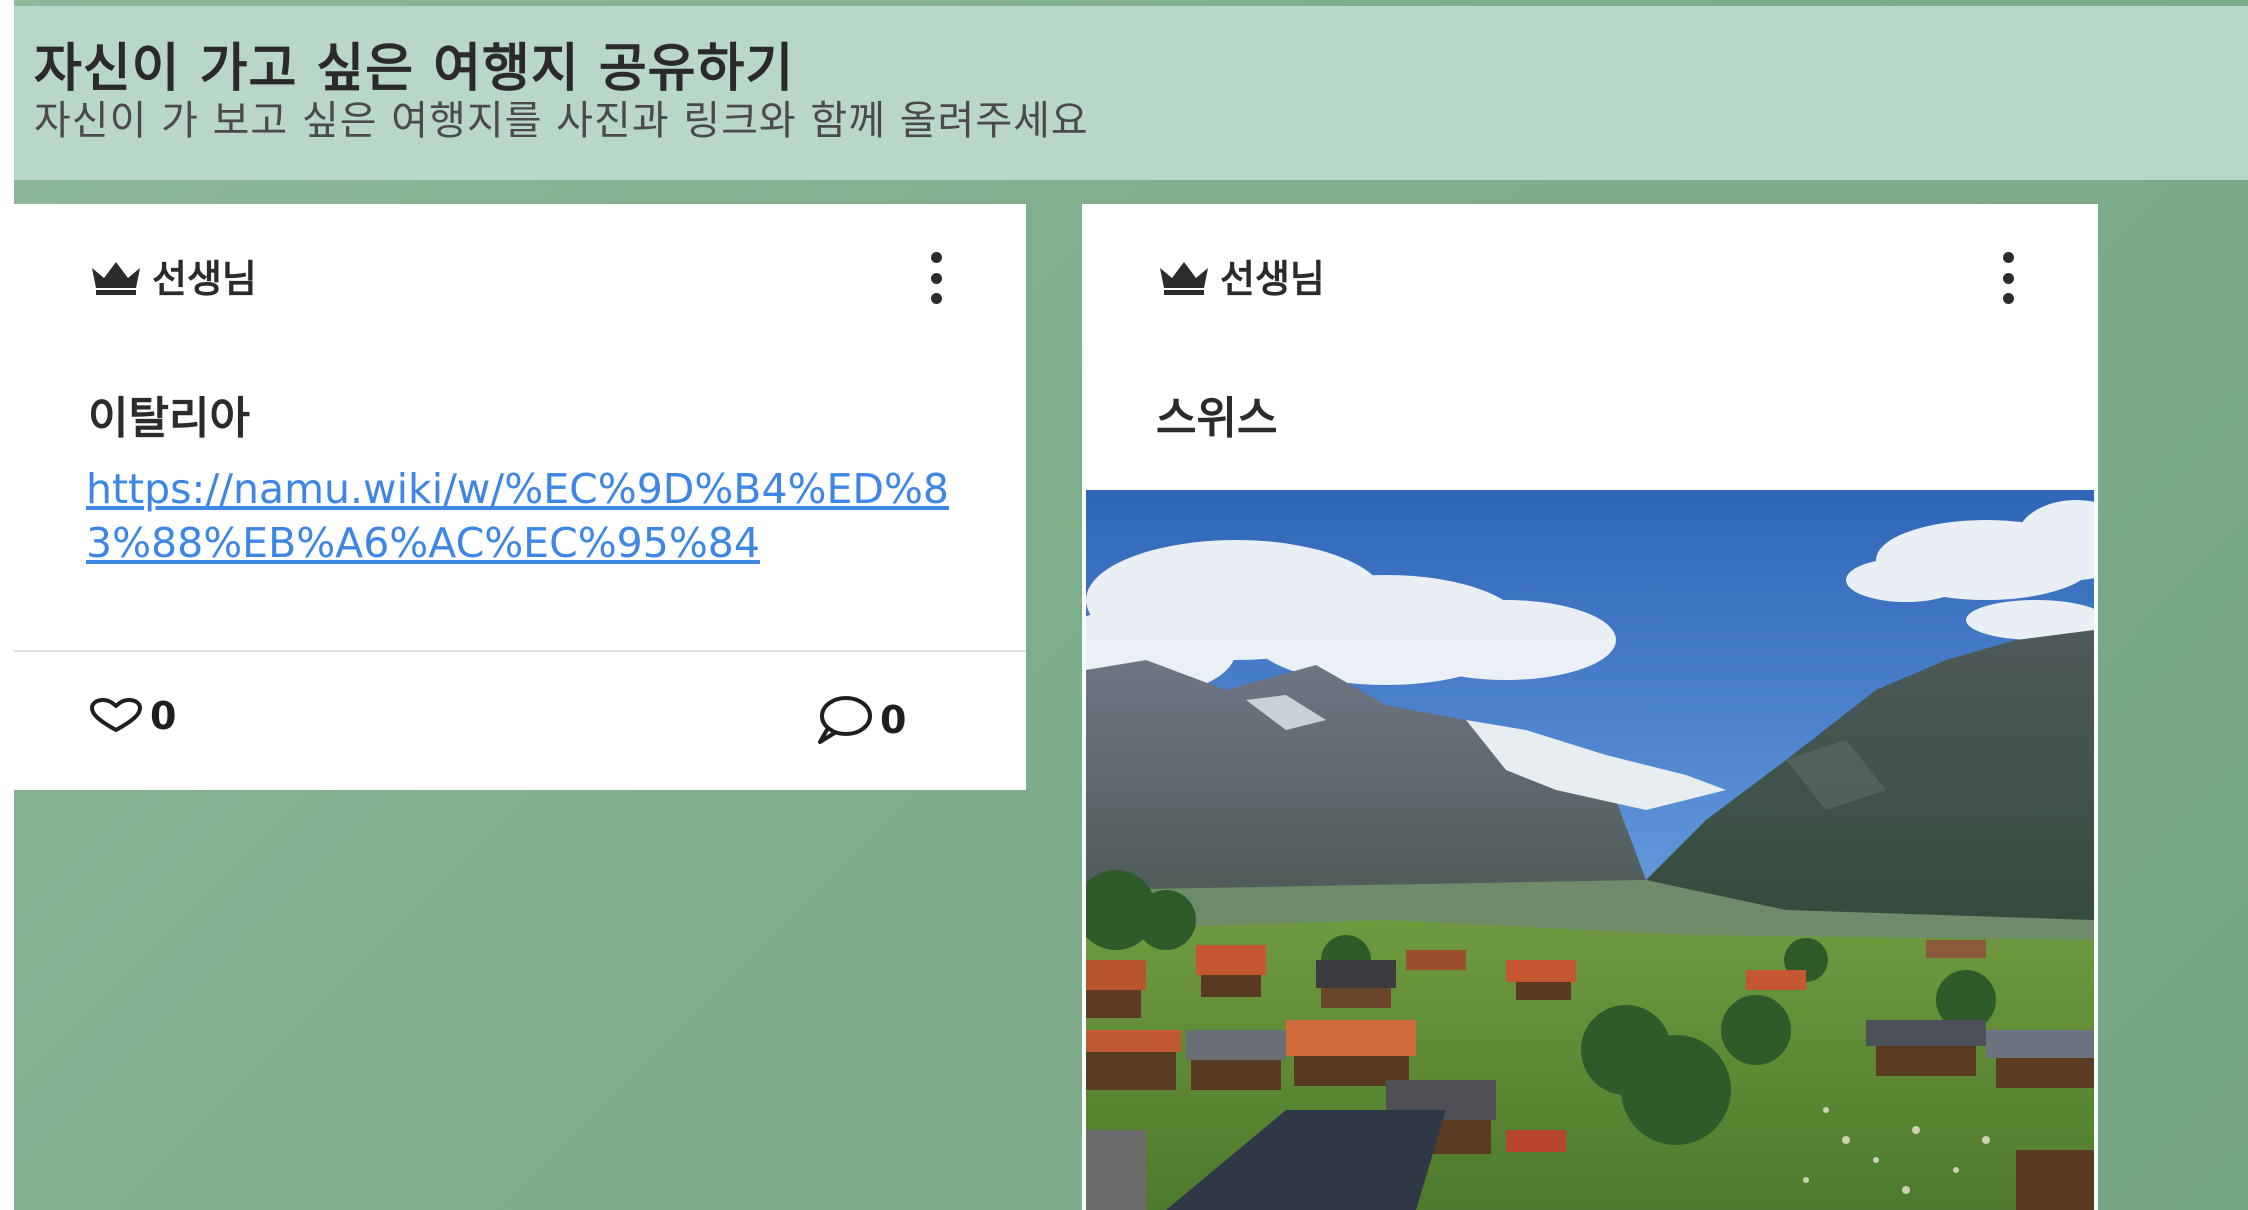 The image size is (2248, 1210). Describe the element at coordinates (845, 720) in the screenshot. I see `comment-icon` at that location.